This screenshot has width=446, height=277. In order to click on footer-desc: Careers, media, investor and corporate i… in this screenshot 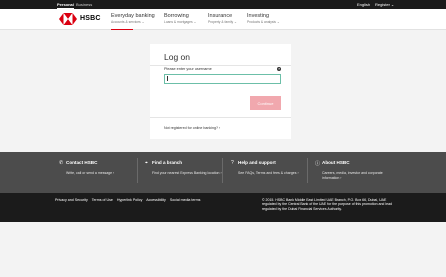, I will do `click(357, 175)`.